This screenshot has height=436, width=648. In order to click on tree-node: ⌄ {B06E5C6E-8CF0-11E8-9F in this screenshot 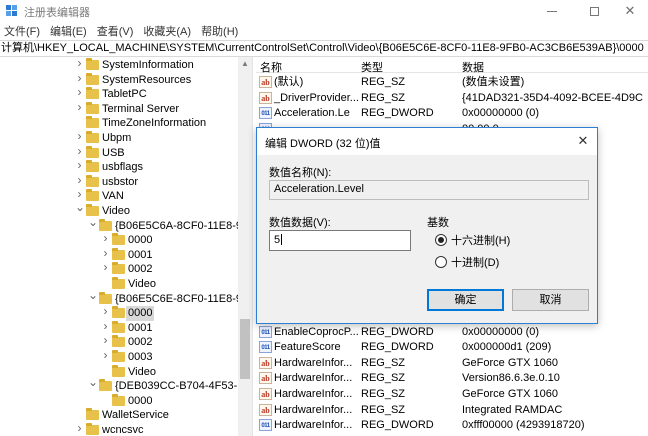, I will do `click(119, 298)`.